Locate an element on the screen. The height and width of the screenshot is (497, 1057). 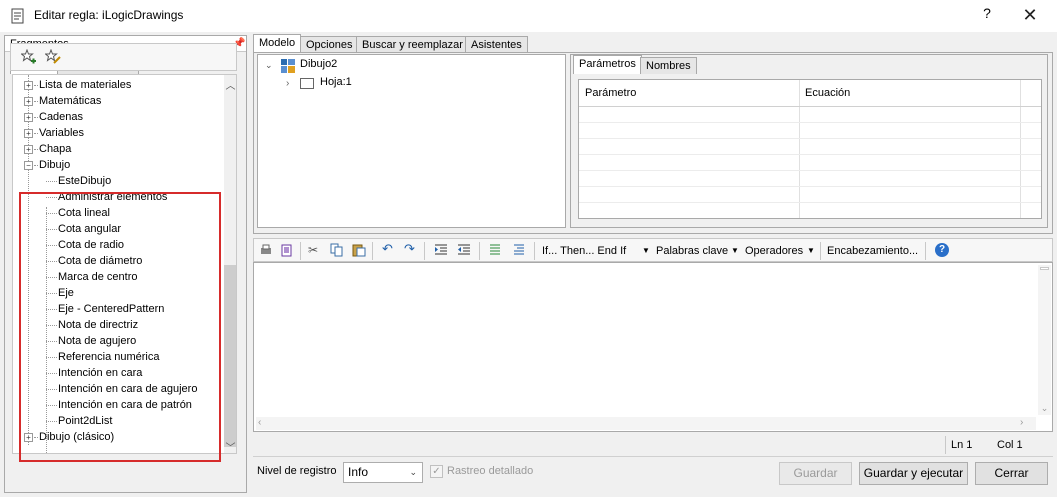
detailed-trace-checkbox: ✓ is located at coordinates (436, 471).